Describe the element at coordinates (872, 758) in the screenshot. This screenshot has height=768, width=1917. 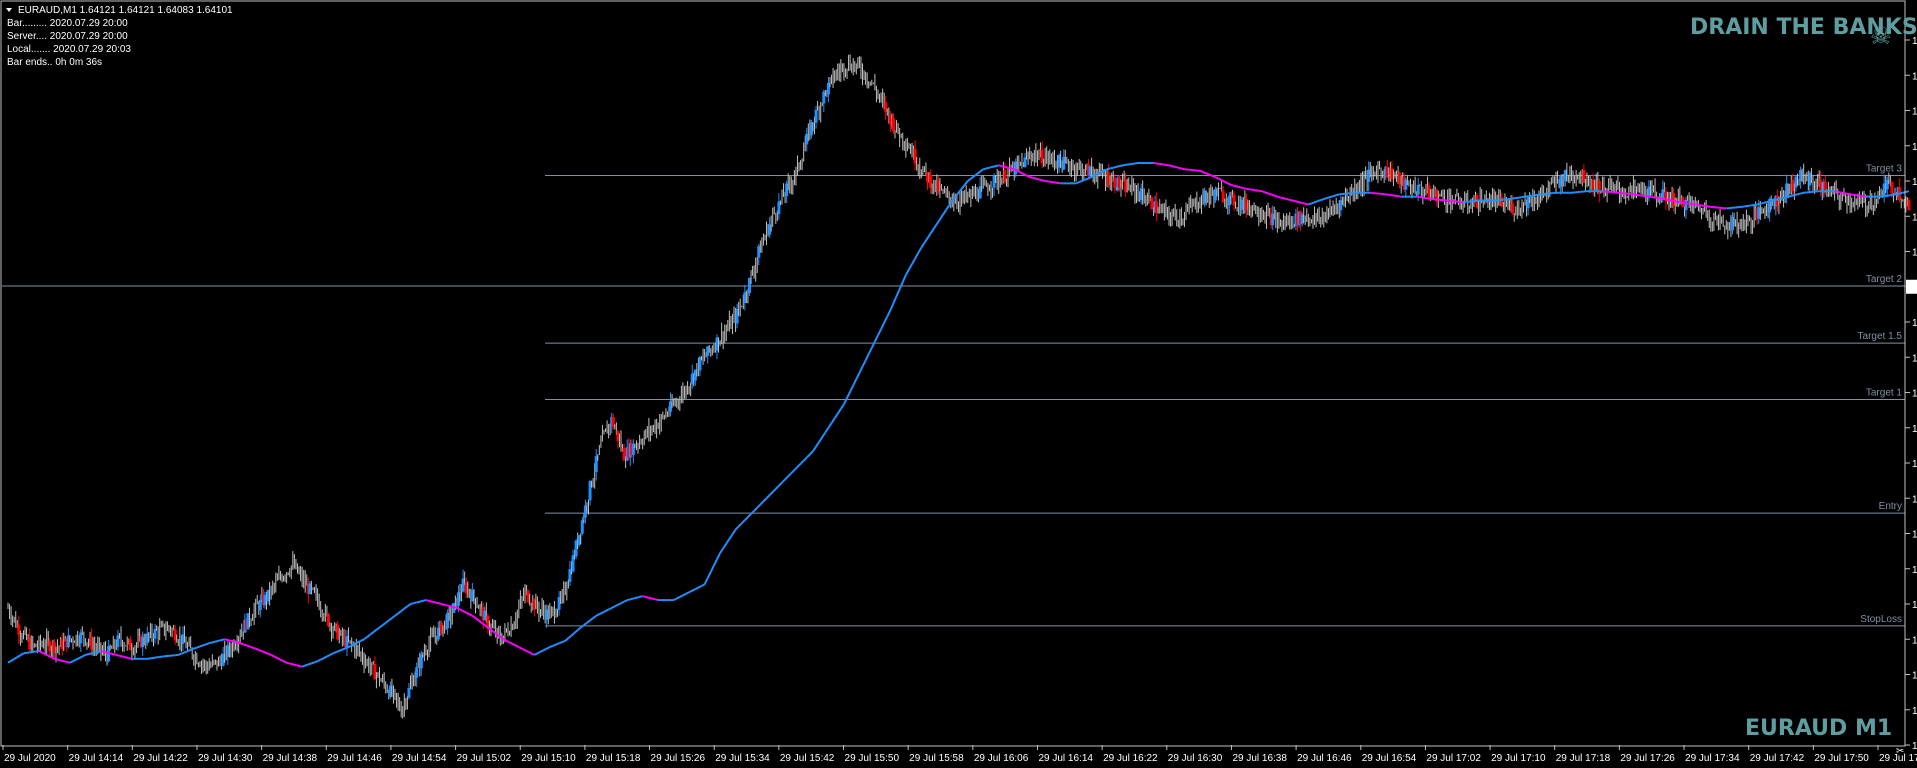
I see `time-tick-label: 29 Jul 15:50` at that location.